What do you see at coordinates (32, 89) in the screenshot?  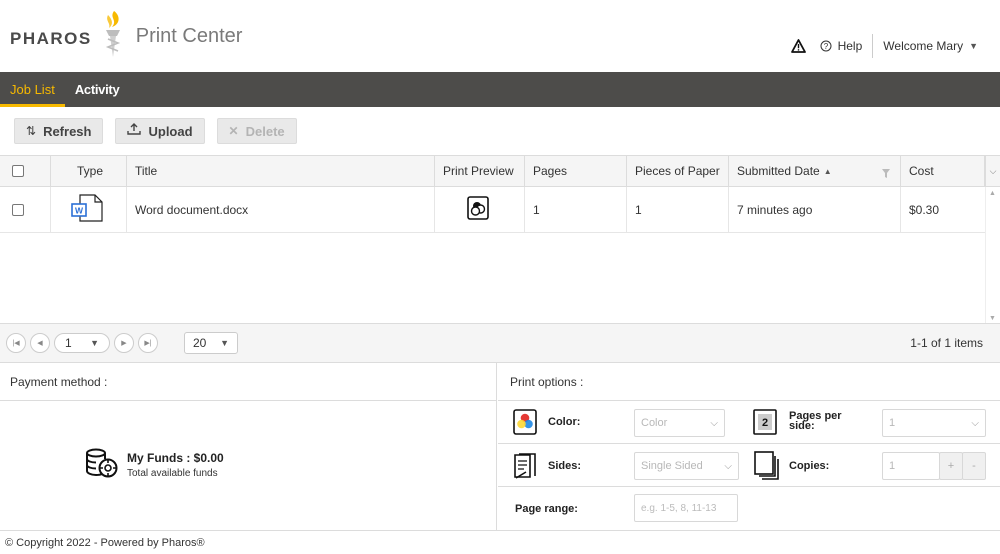 I see `tab-job-list: Job List` at bounding box center [32, 89].